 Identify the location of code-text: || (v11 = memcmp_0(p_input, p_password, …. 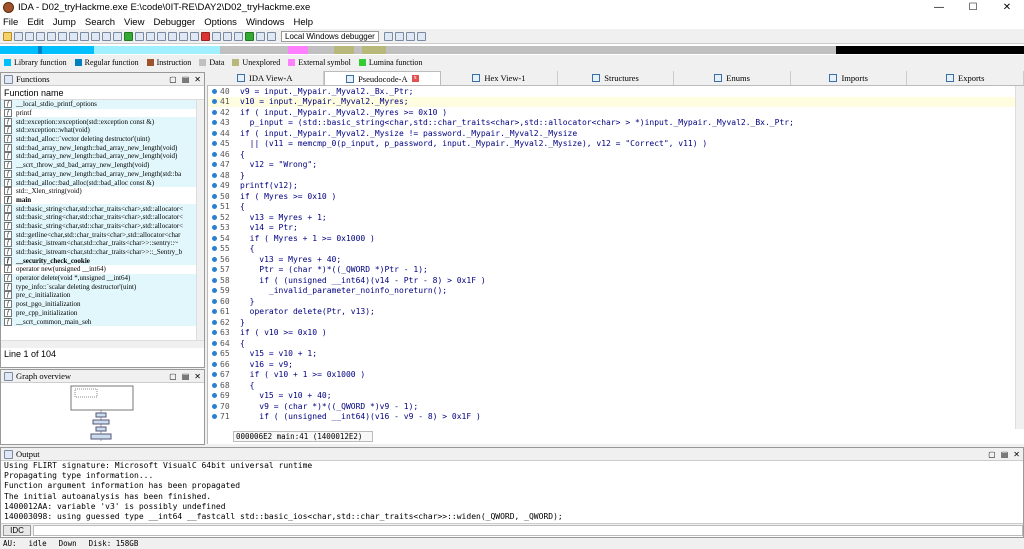
(474, 143).